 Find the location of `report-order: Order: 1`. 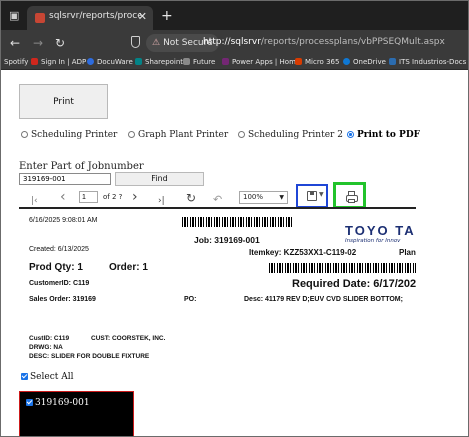

report-order: Order: 1 is located at coordinates (128, 267).